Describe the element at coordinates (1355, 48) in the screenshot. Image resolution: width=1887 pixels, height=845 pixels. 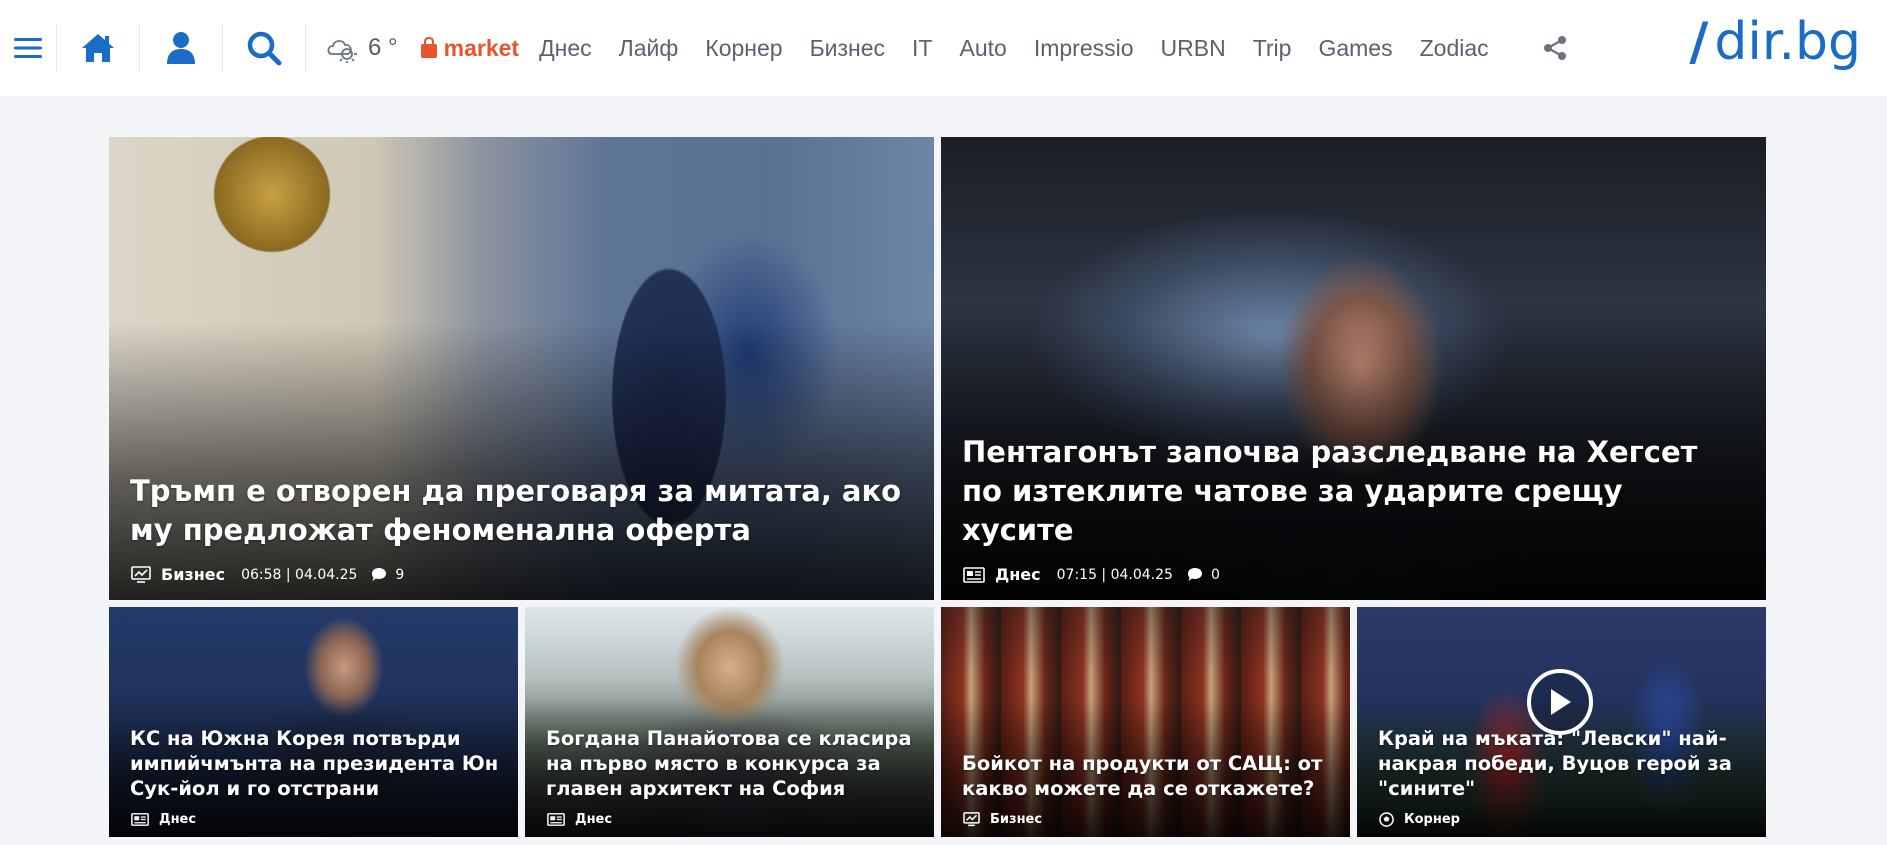
I see `nav-item-games: Games` at that location.